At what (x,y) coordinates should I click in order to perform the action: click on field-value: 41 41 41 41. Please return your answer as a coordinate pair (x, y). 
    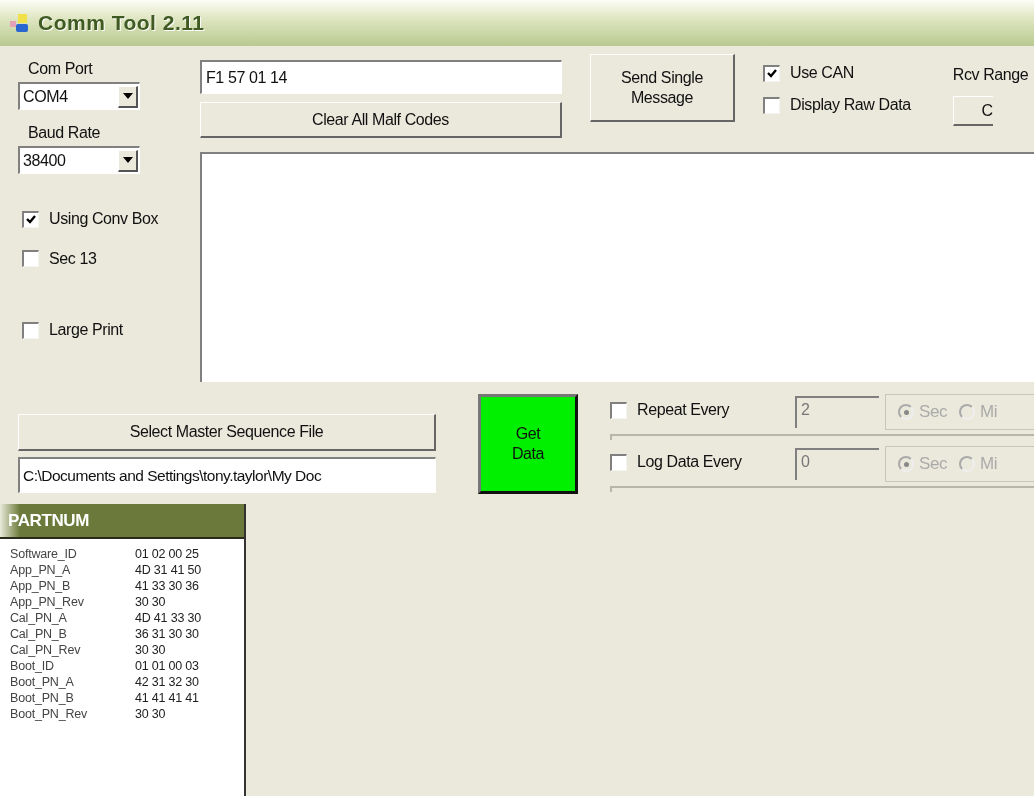
    Looking at the image, I should click on (167, 698).